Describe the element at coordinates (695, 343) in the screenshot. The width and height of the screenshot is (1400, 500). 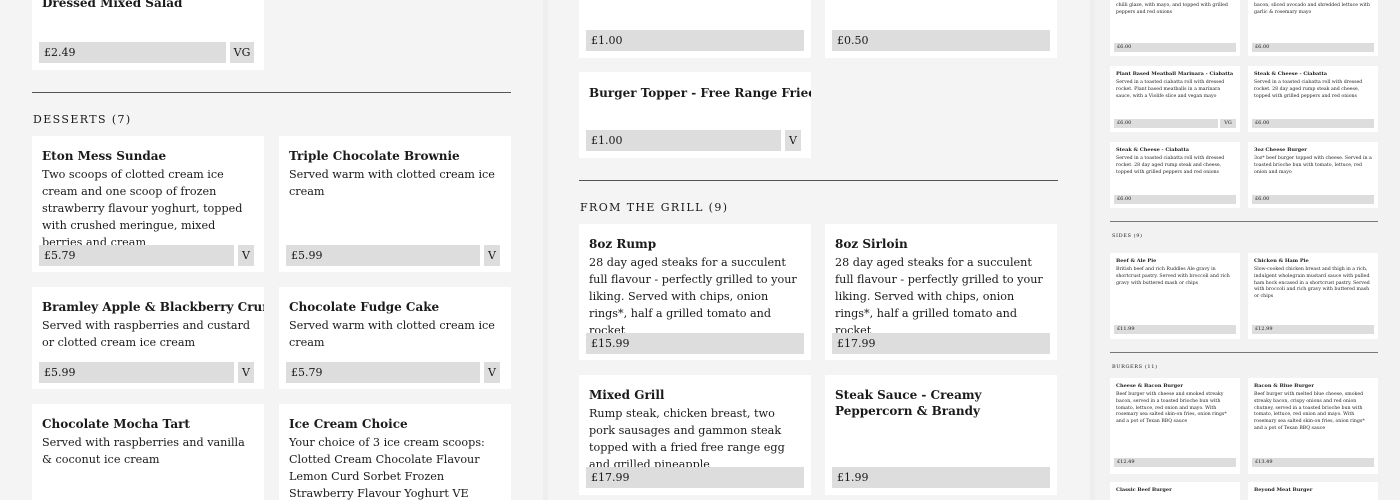
I see `price-badge: £15.99` at that location.